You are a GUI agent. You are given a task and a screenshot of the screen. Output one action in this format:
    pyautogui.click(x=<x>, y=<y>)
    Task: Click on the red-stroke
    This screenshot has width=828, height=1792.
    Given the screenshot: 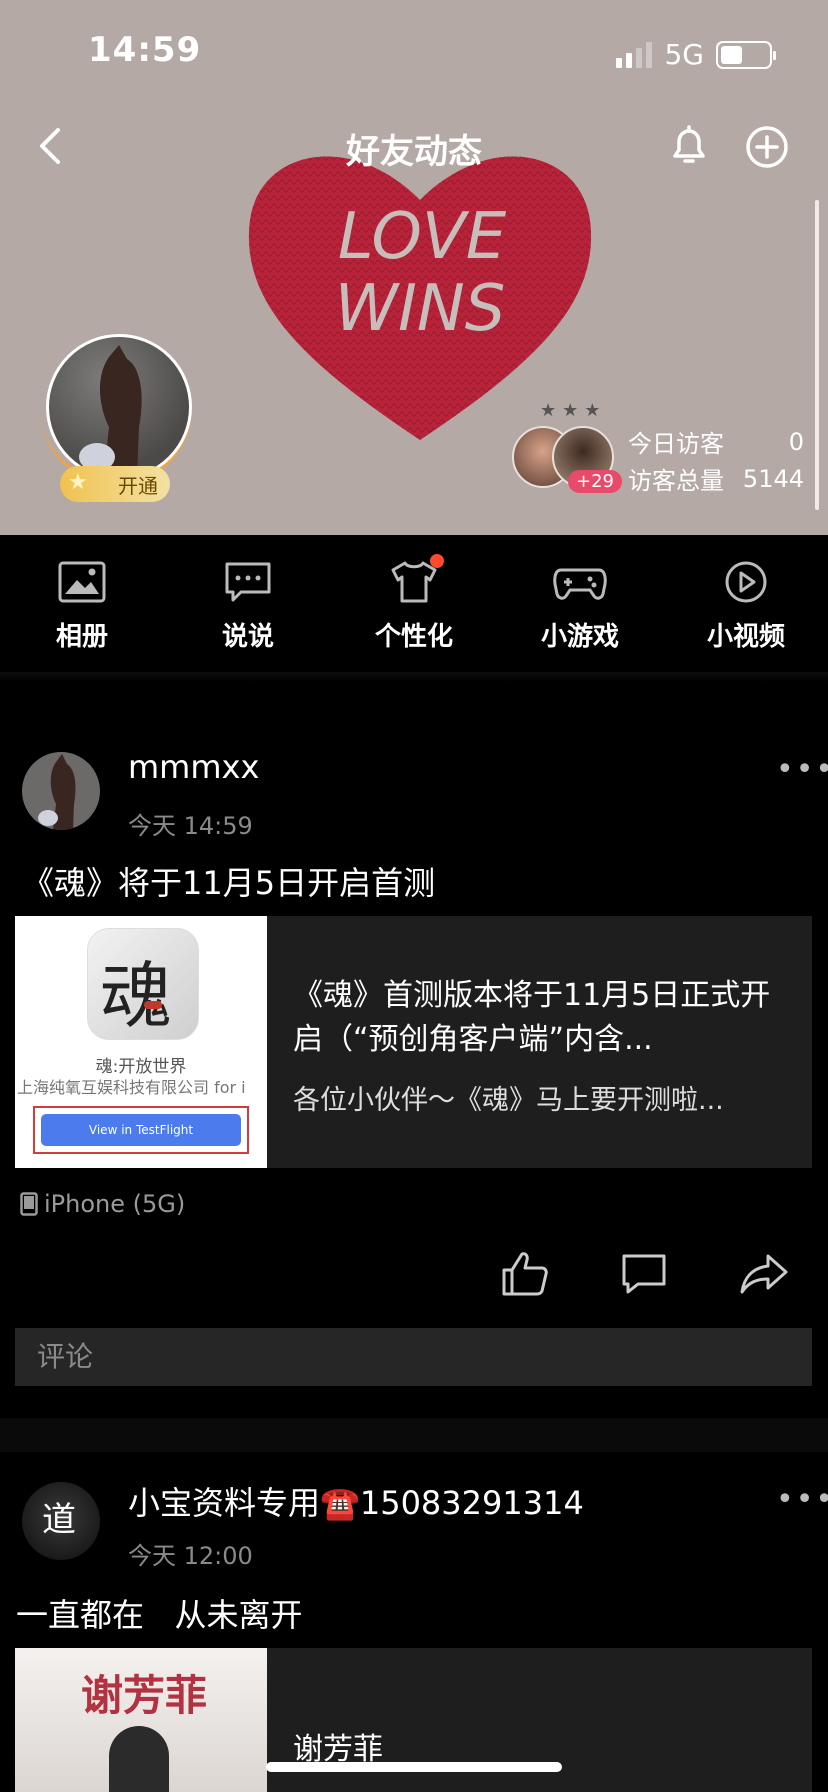 What is the action you would take?
    pyautogui.click(x=153, y=1005)
    